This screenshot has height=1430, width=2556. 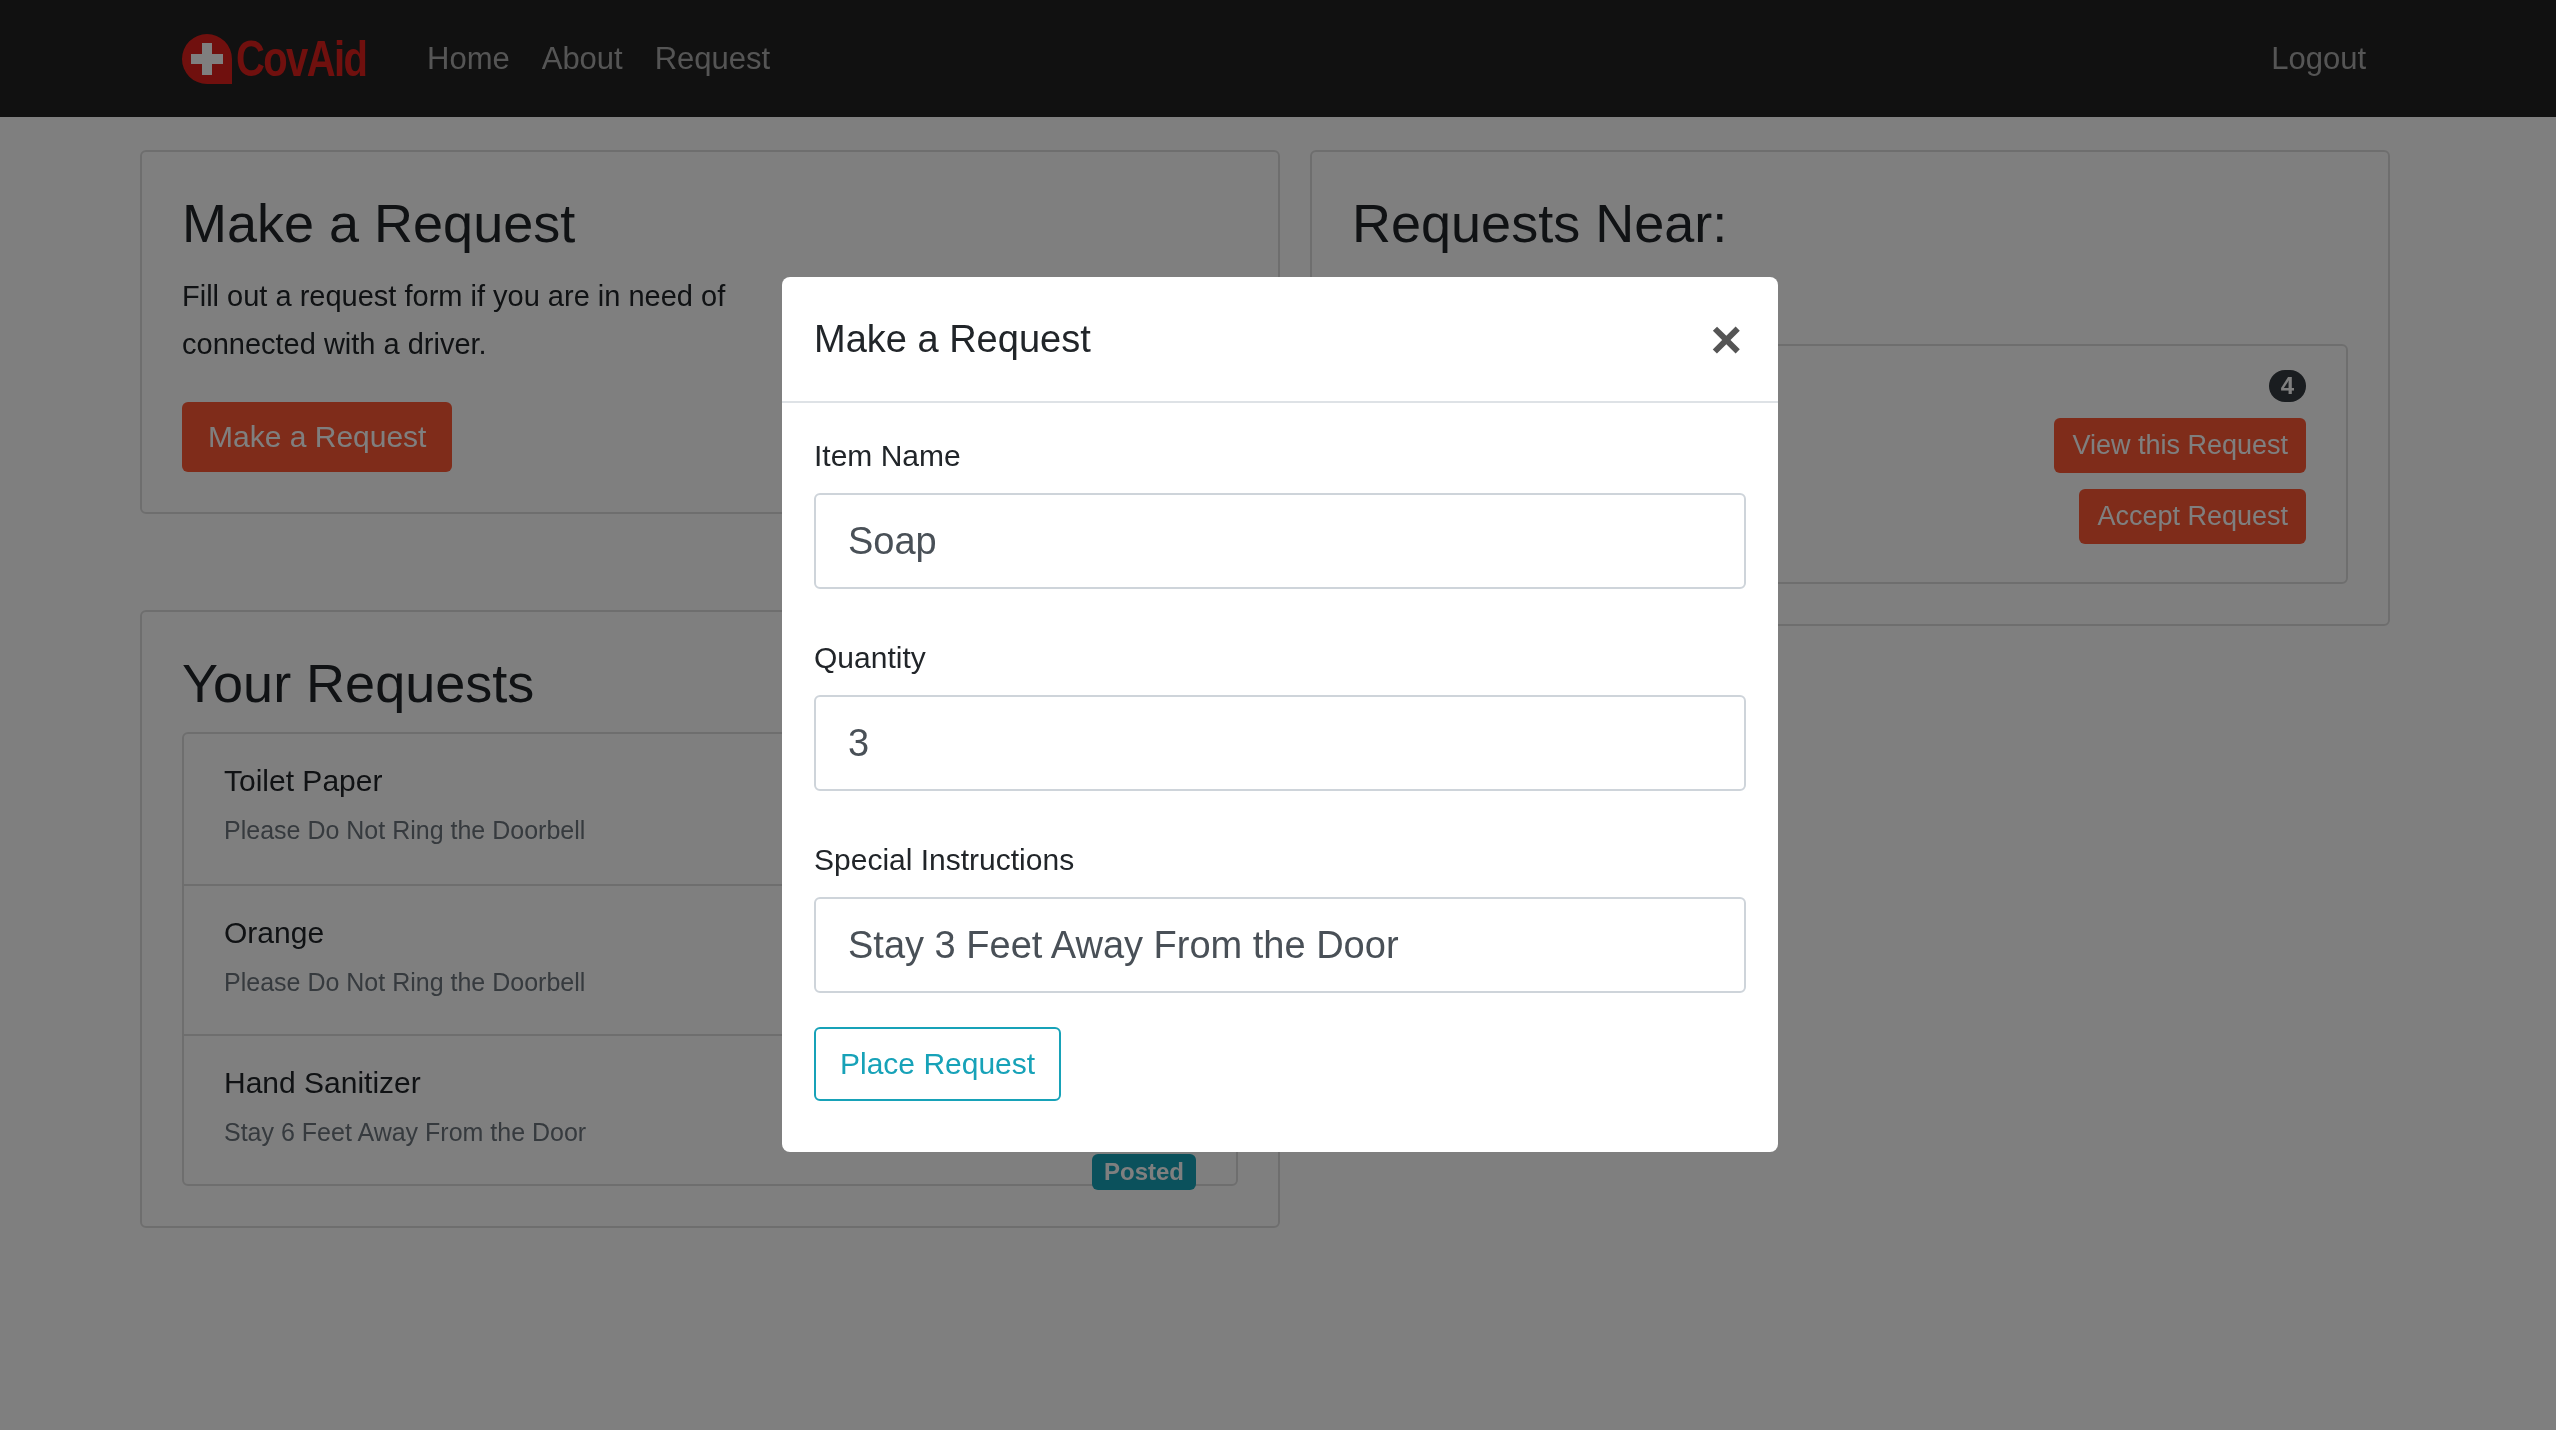 What do you see at coordinates (207, 58) in the screenshot?
I see `medical-cross-logo-icon` at bounding box center [207, 58].